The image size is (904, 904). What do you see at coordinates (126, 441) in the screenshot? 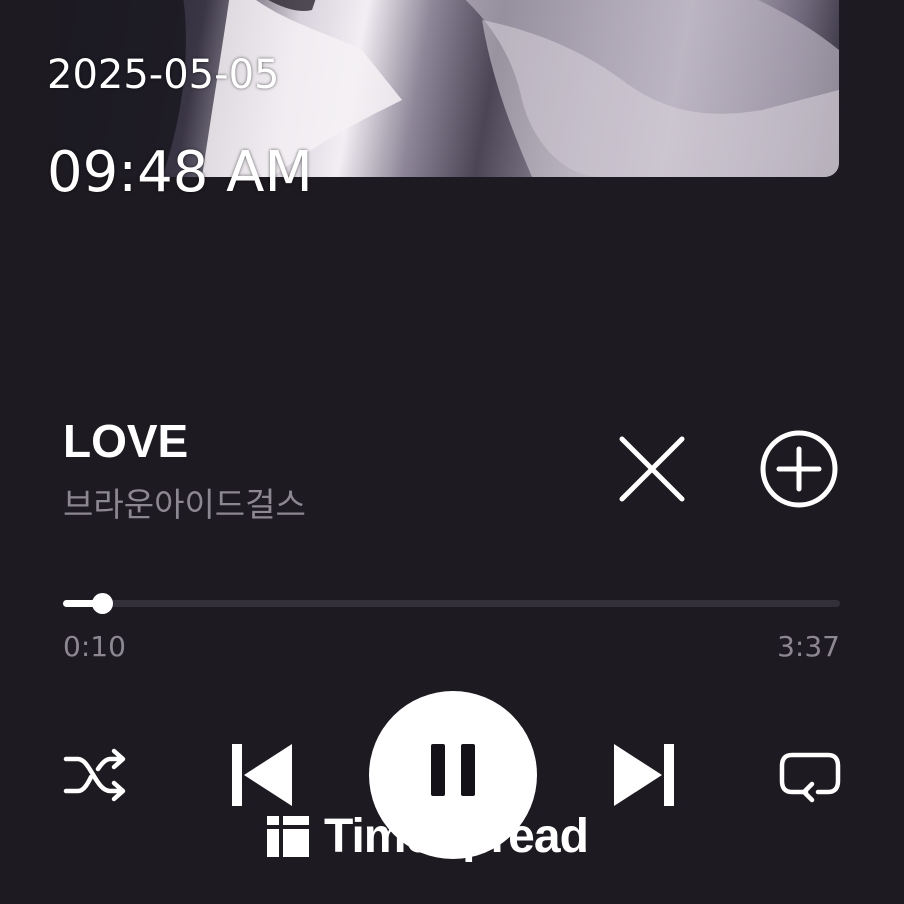
I see `track-title: LOVE` at bounding box center [126, 441].